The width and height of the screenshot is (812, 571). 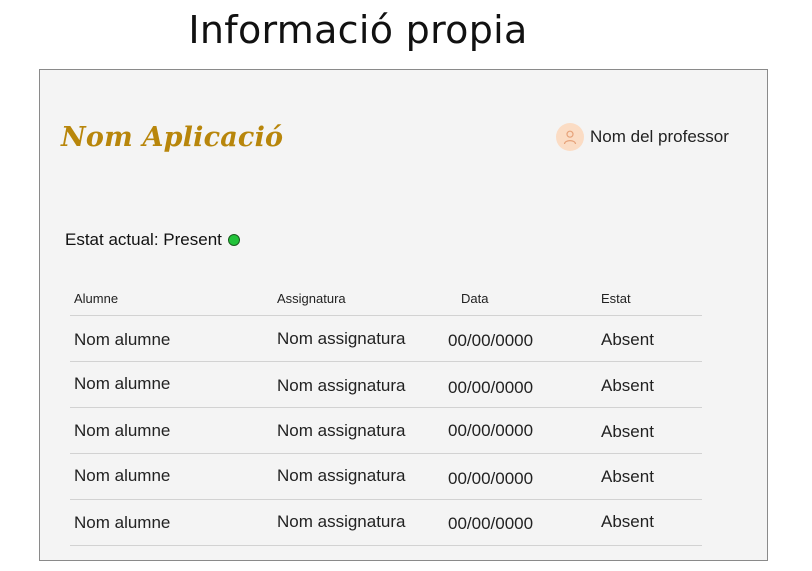 What do you see at coordinates (311, 298) in the screenshot?
I see `column-header-assignatura: Assignatura` at bounding box center [311, 298].